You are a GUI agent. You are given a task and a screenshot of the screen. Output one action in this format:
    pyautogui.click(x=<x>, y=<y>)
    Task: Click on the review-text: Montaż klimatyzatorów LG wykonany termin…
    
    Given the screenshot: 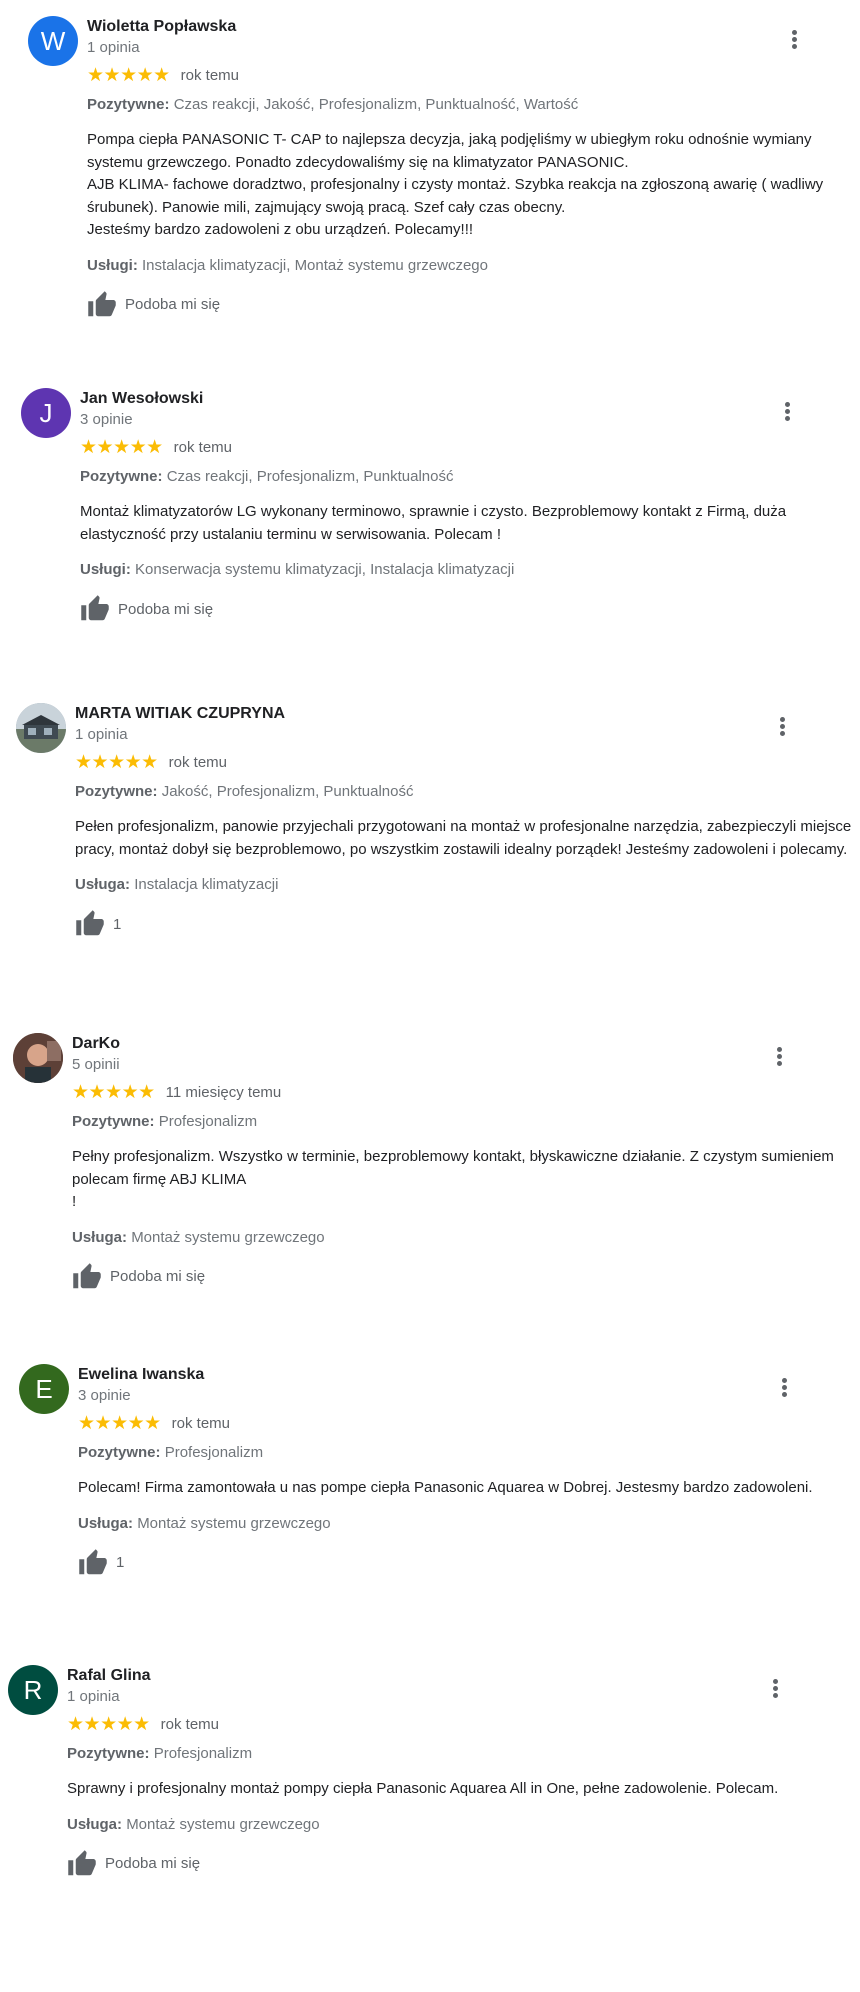 What is the action you would take?
    pyautogui.click(x=433, y=523)
    